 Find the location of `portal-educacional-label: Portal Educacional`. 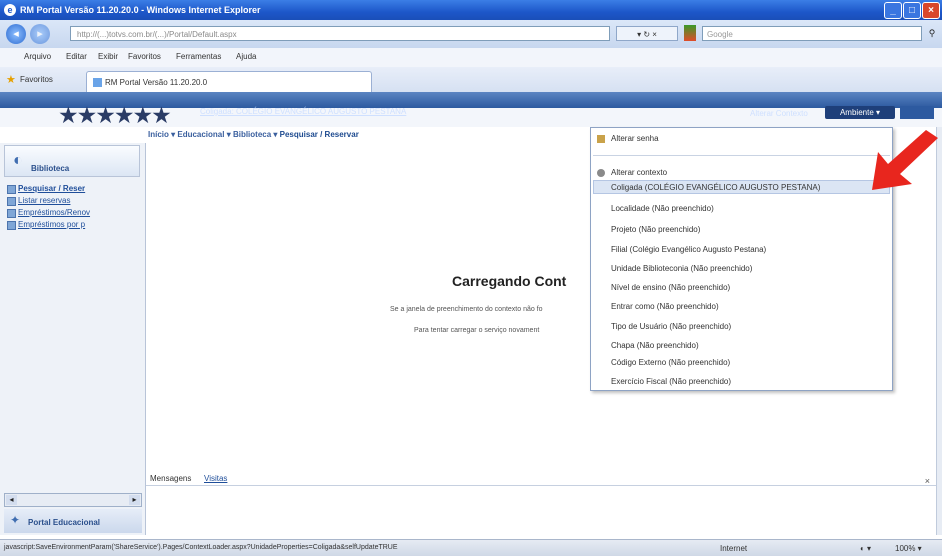

portal-educacional-label: Portal Educacional is located at coordinates (64, 522).